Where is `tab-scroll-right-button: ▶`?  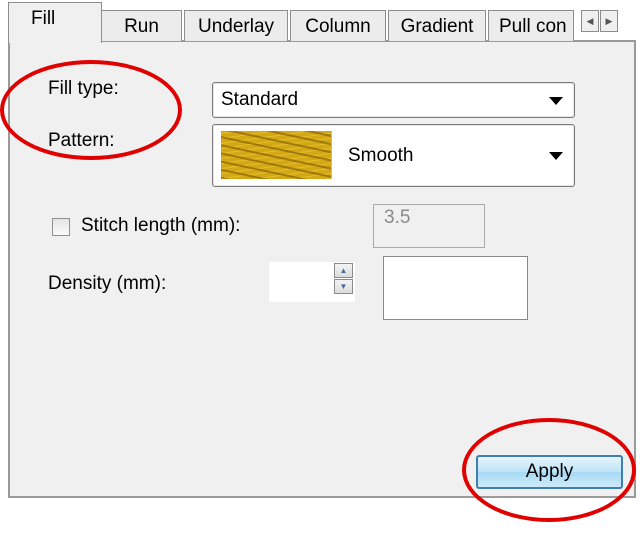
tab-scroll-right-button: ▶ is located at coordinates (609, 21).